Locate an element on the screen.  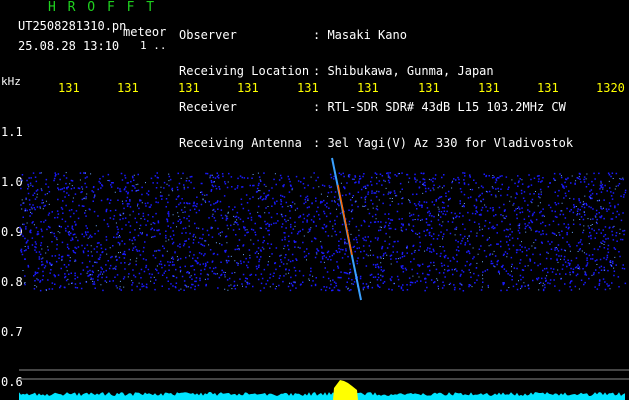
file-name: UT2508281310.pn is located at coordinates (72, 26).